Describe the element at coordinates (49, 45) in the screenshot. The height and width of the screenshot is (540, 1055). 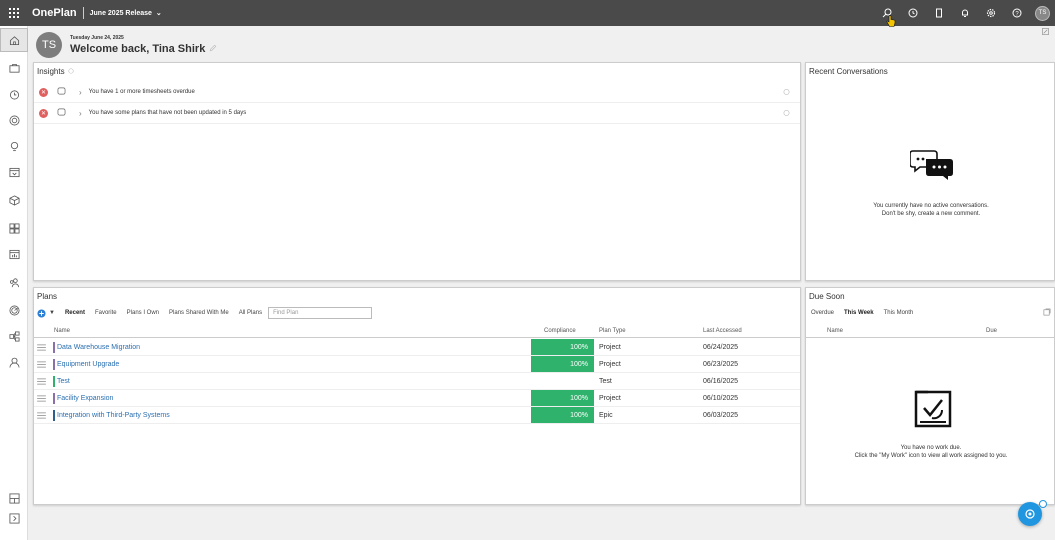
I see `user-avatar-large: TS` at that location.